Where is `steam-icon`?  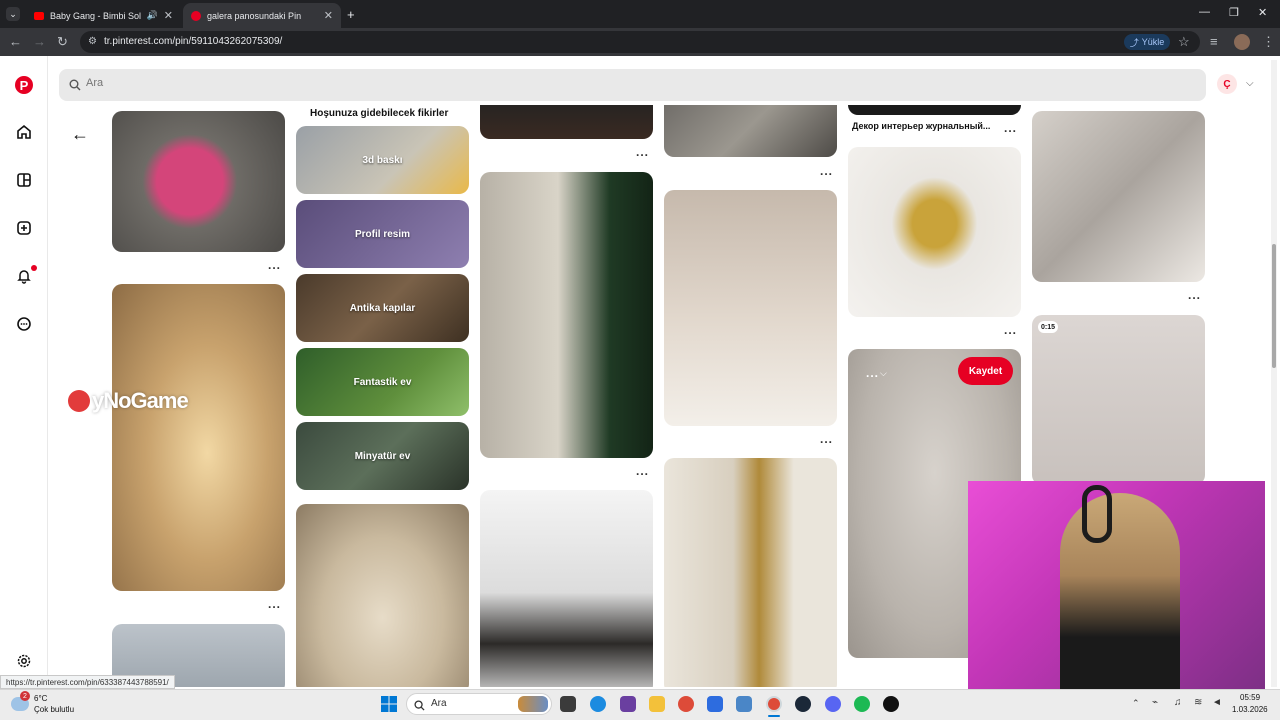 steam-icon is located at coordinates (803, 704).